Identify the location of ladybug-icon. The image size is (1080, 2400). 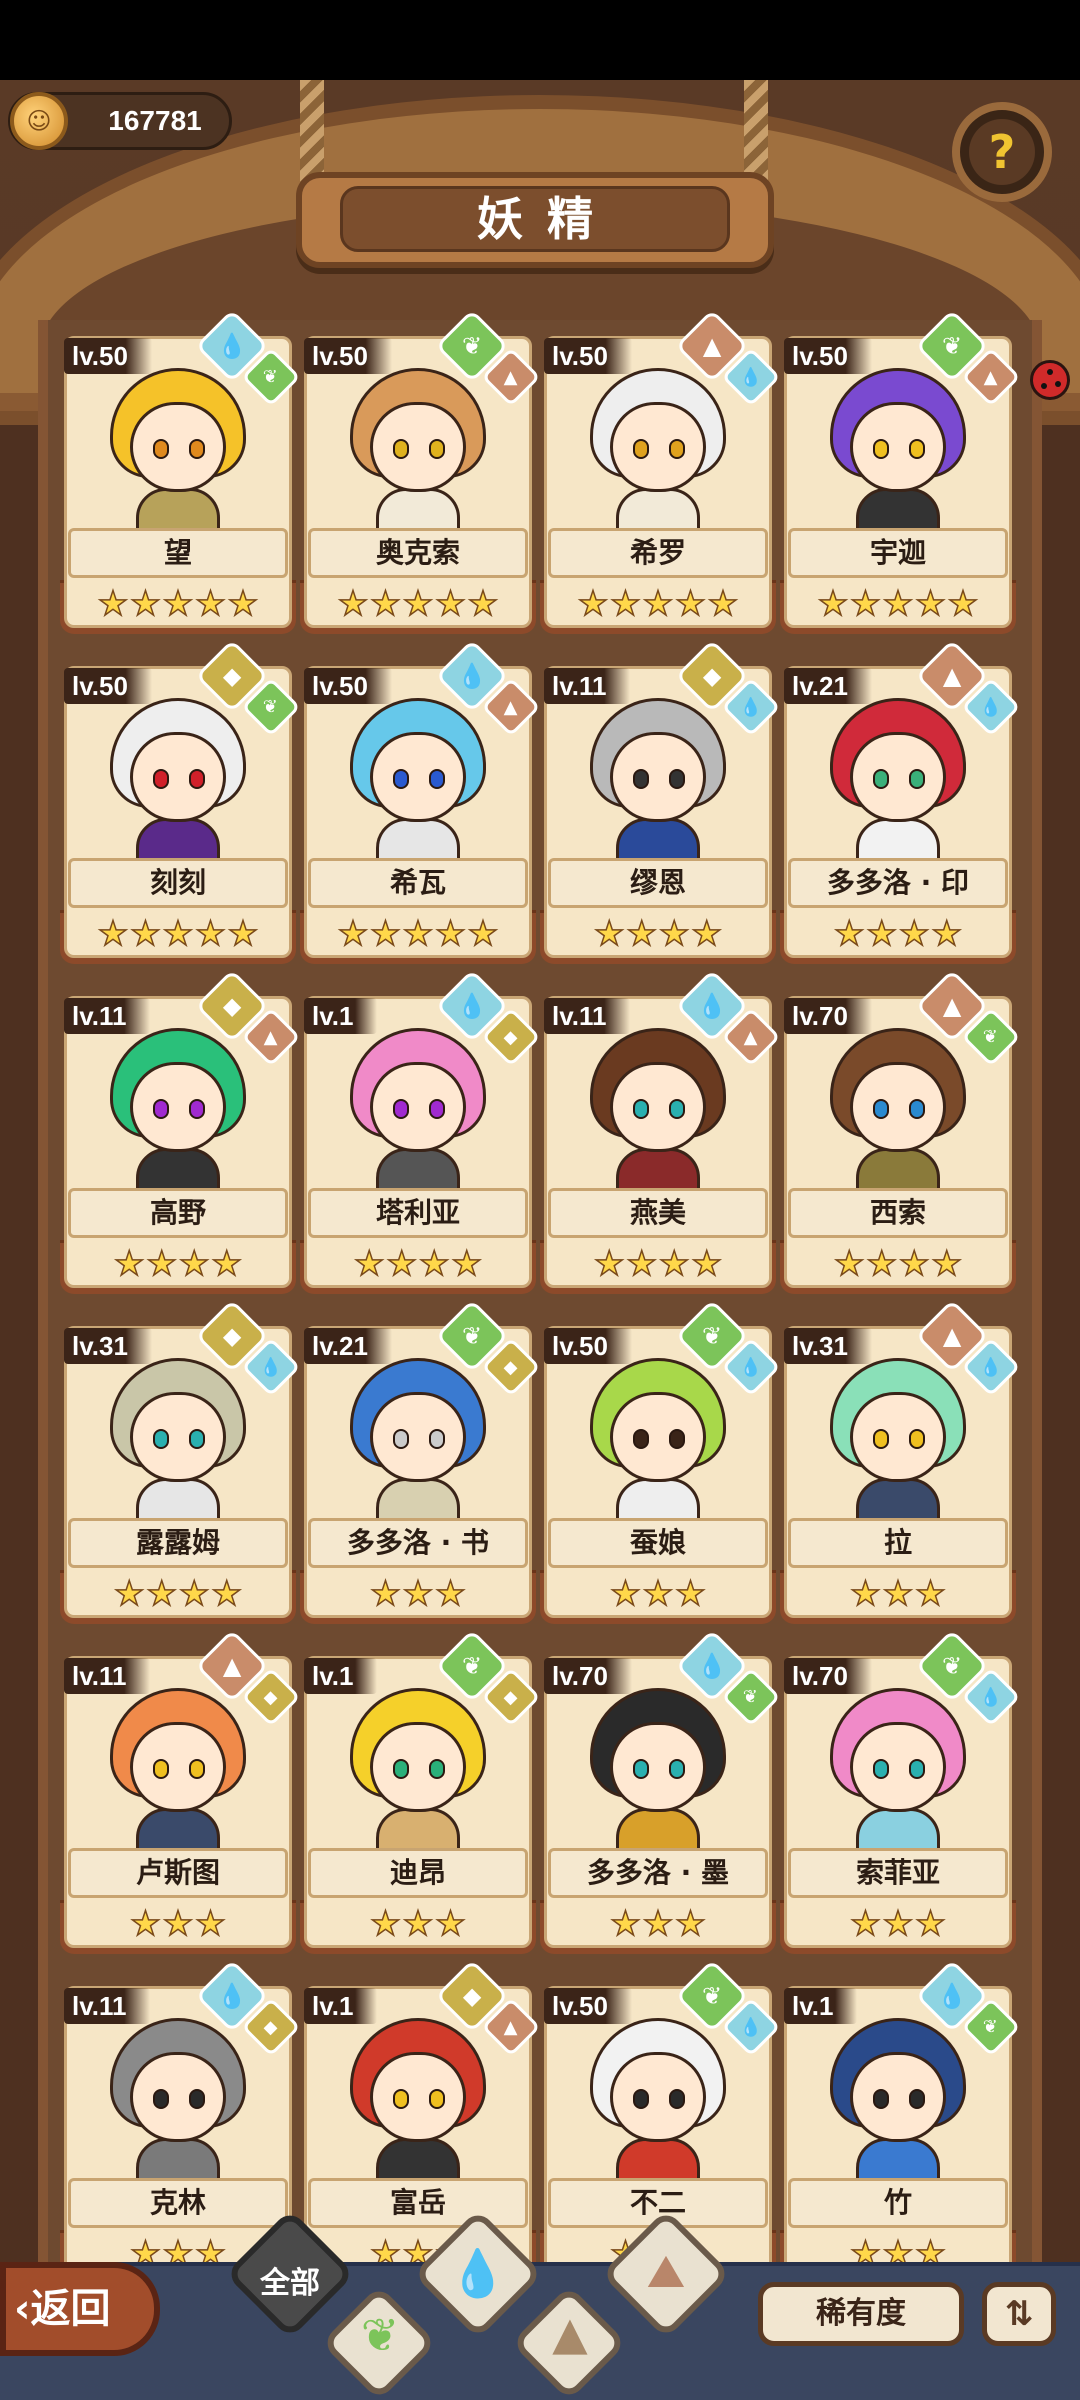
(1050, 380).